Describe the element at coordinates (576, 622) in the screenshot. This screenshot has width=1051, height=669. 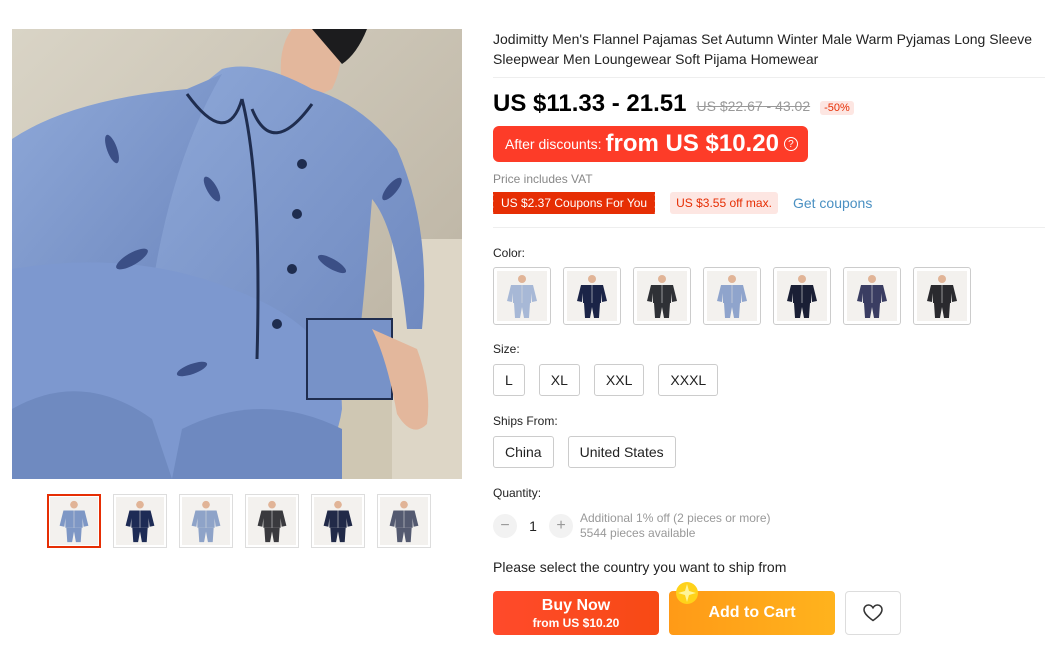
I see `buy-now-price: from US $10.20` at that location.